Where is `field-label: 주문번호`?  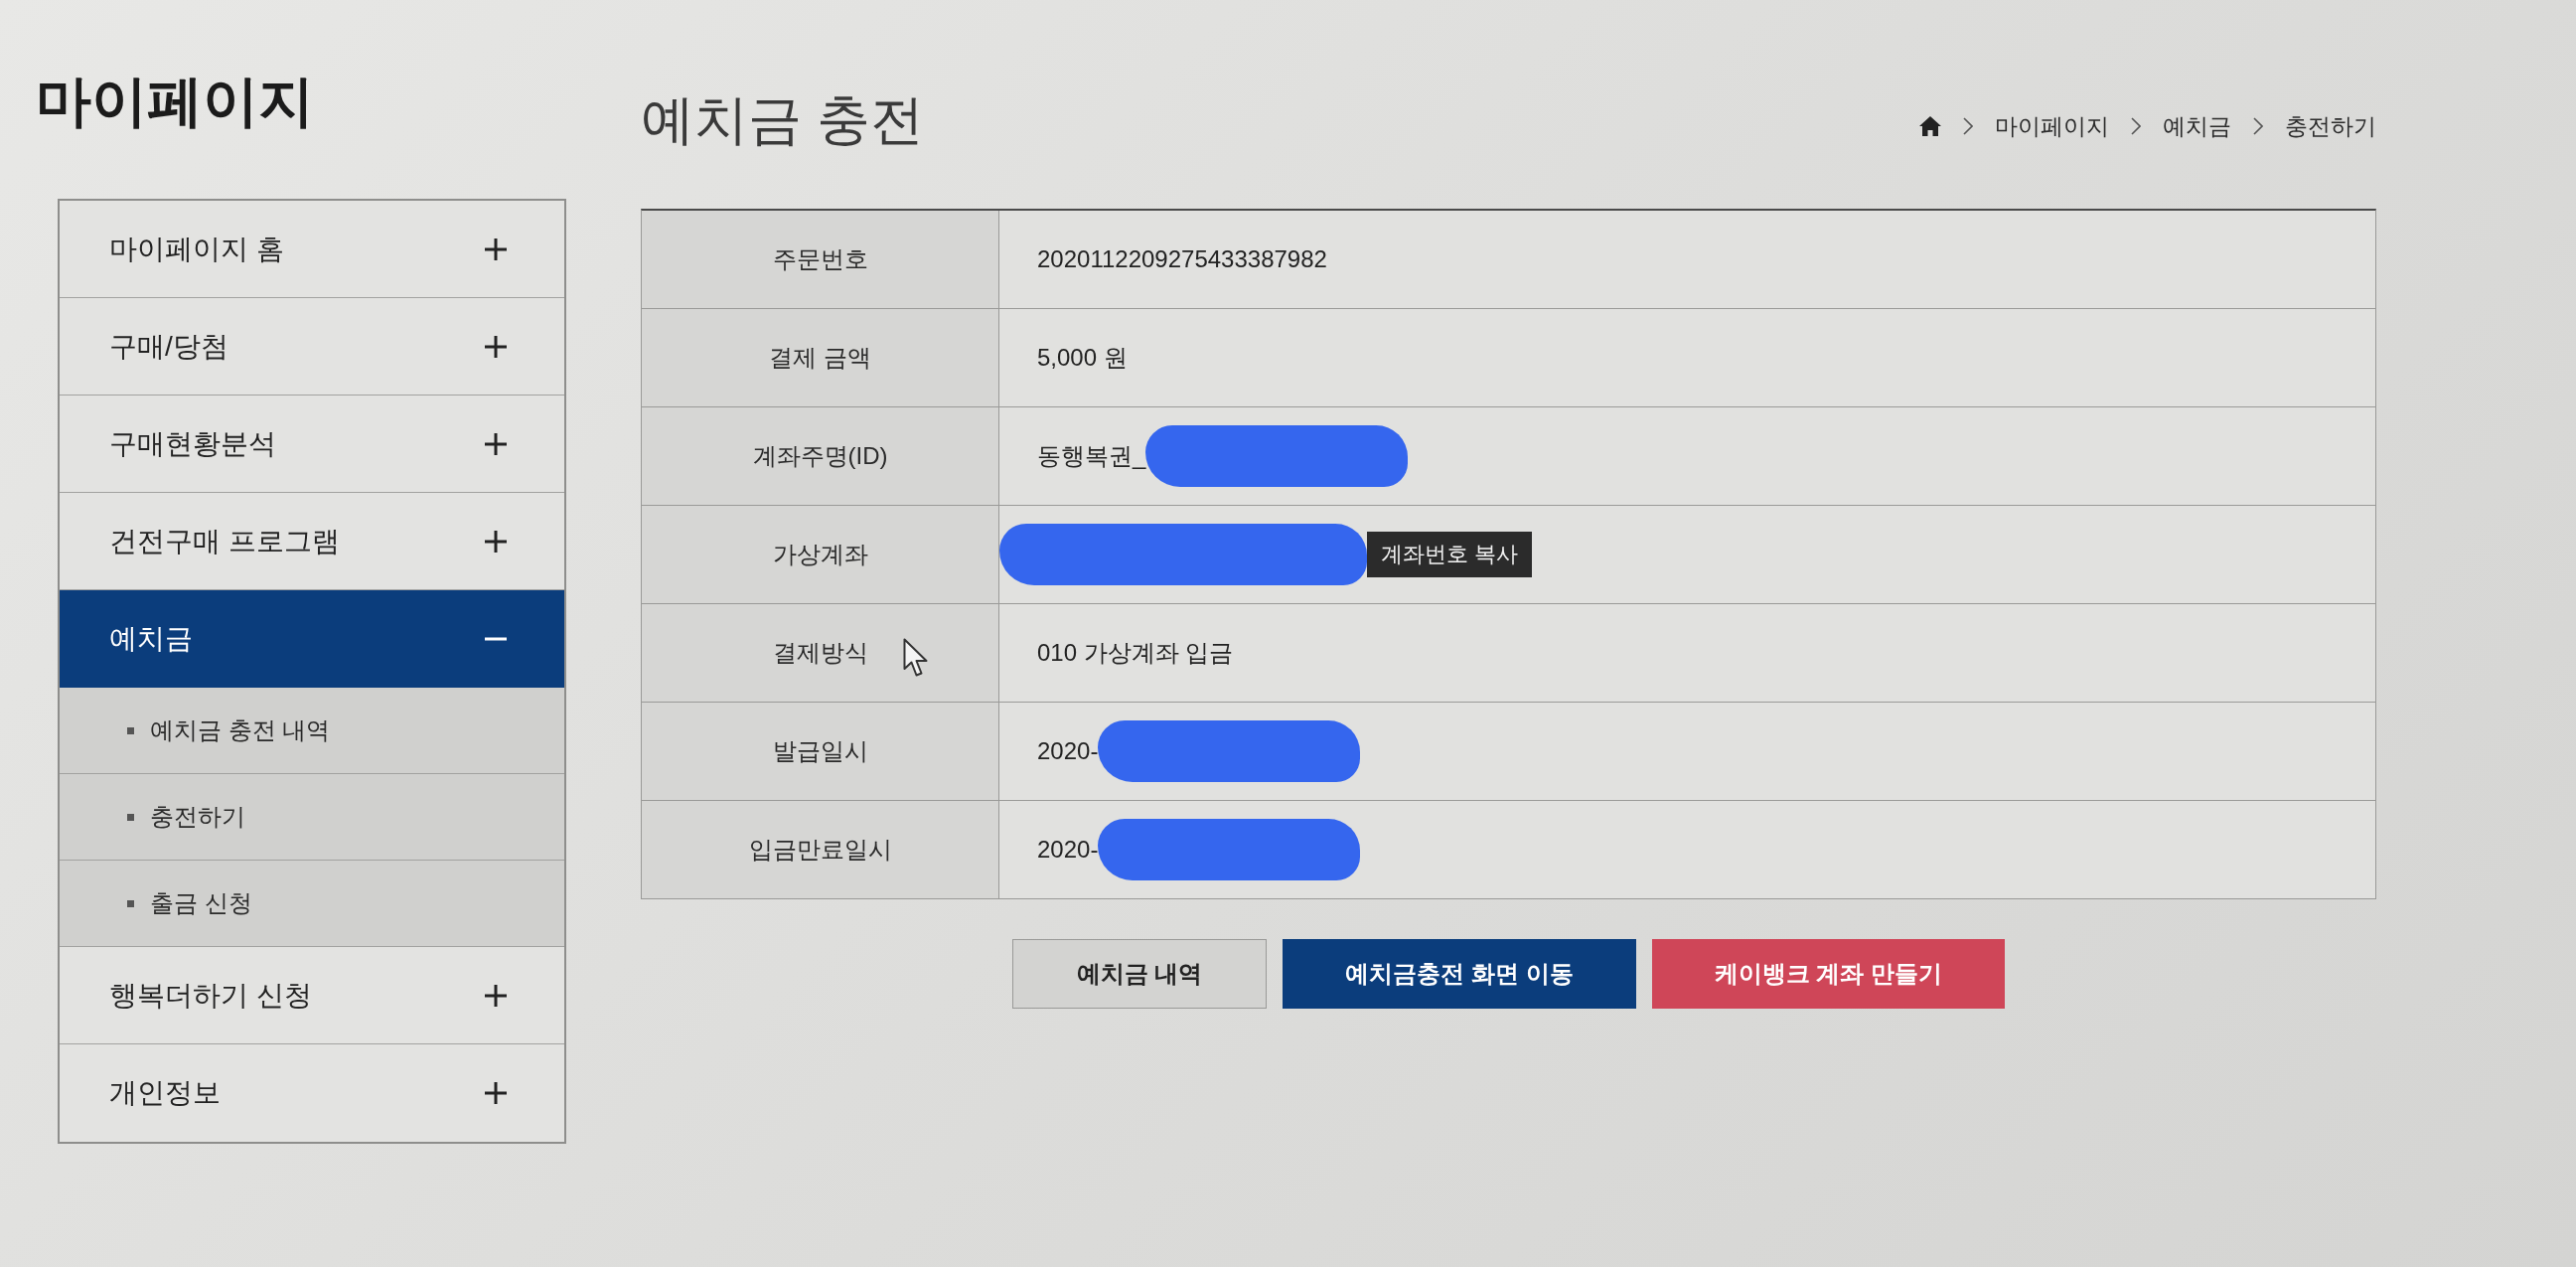 field-label: 주문번호 is located at coordinates (820, 259).